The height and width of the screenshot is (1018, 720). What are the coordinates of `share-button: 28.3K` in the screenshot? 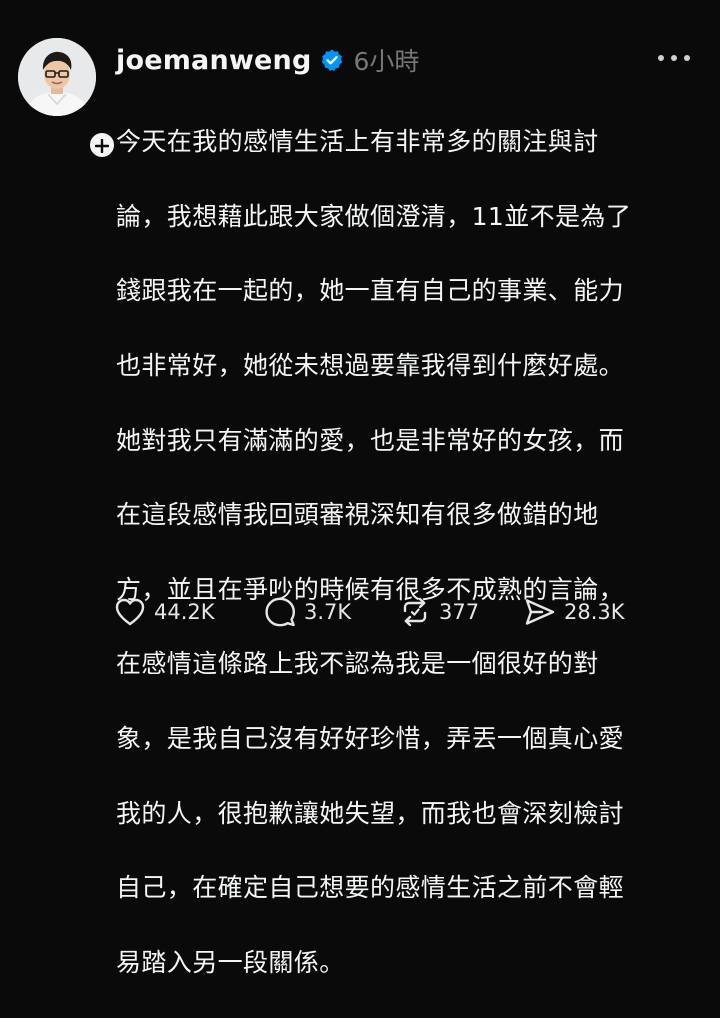 It's located at (584, 612).